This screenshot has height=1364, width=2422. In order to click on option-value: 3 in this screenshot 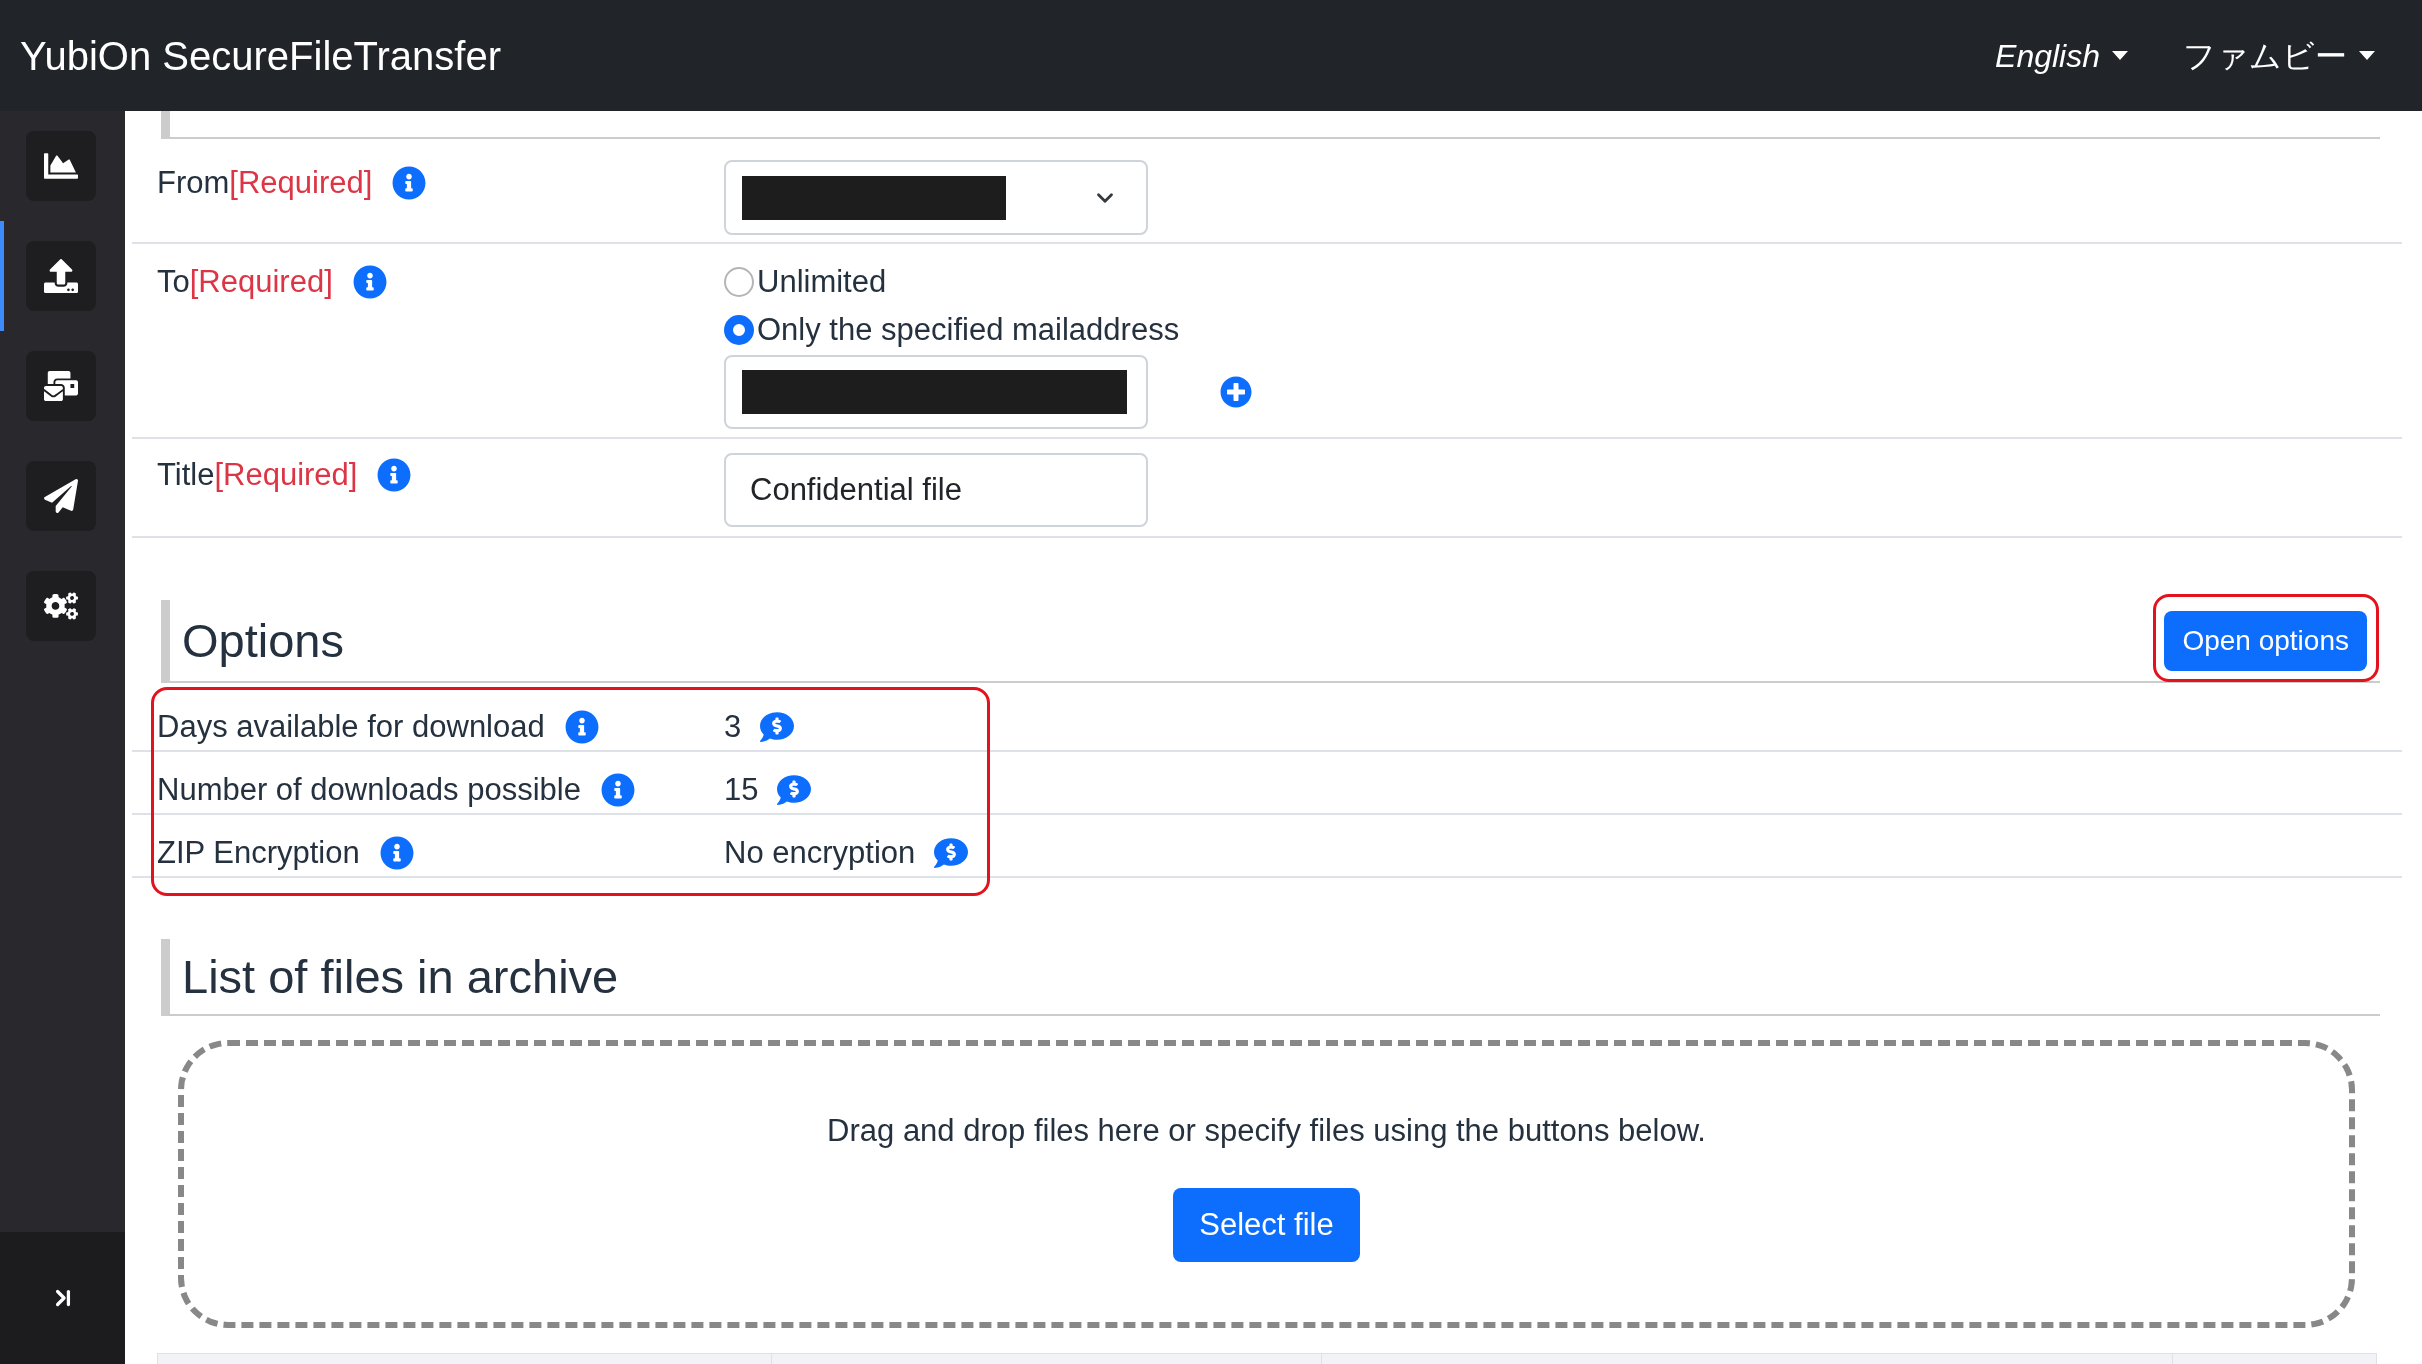, I will do `click(733, 727)`.